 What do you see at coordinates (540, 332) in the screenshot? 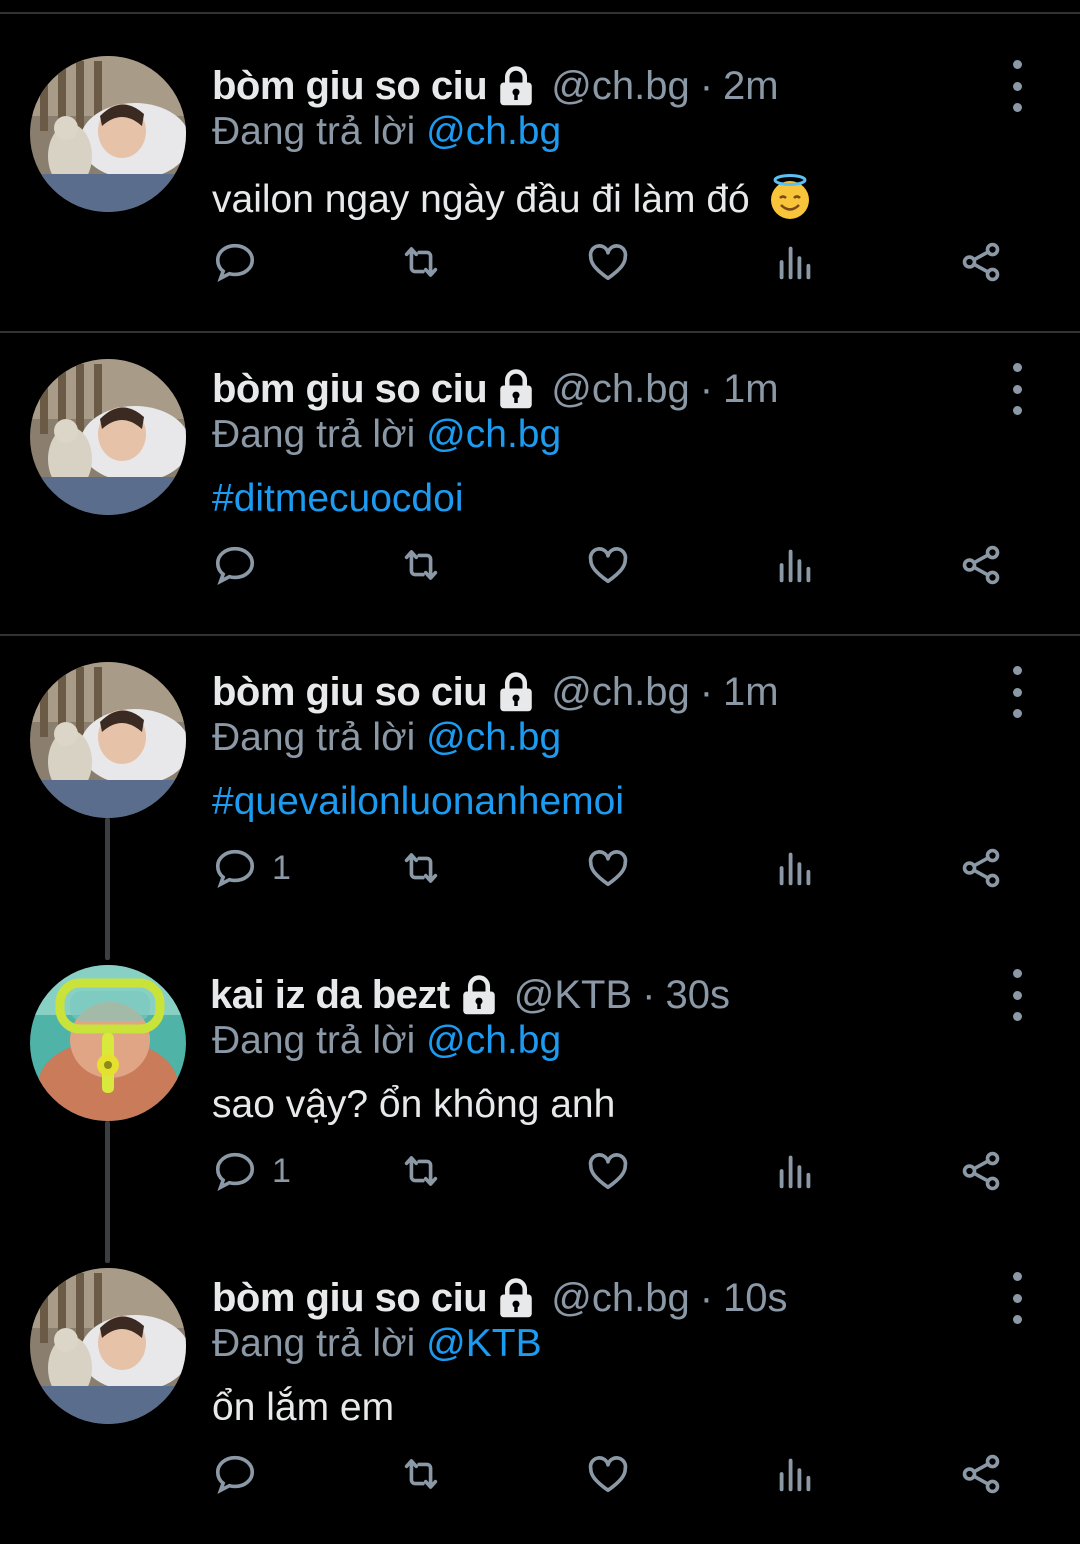
I see `tweet-divider` at bounding box center [540, 332].